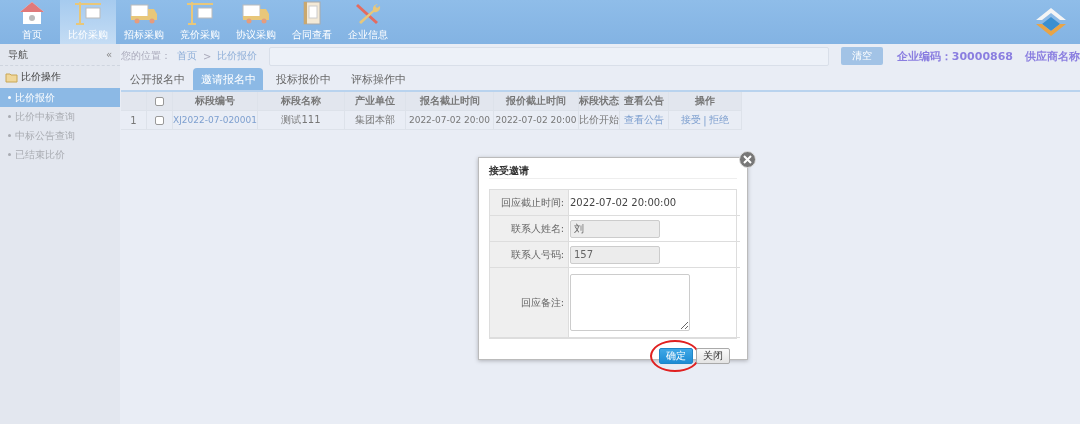 The image size is (1080, 424). What do you see at coordinates (644, 101) in the screenshot?
I see `column-header: 查看公告` at bounding box center [644, 101].